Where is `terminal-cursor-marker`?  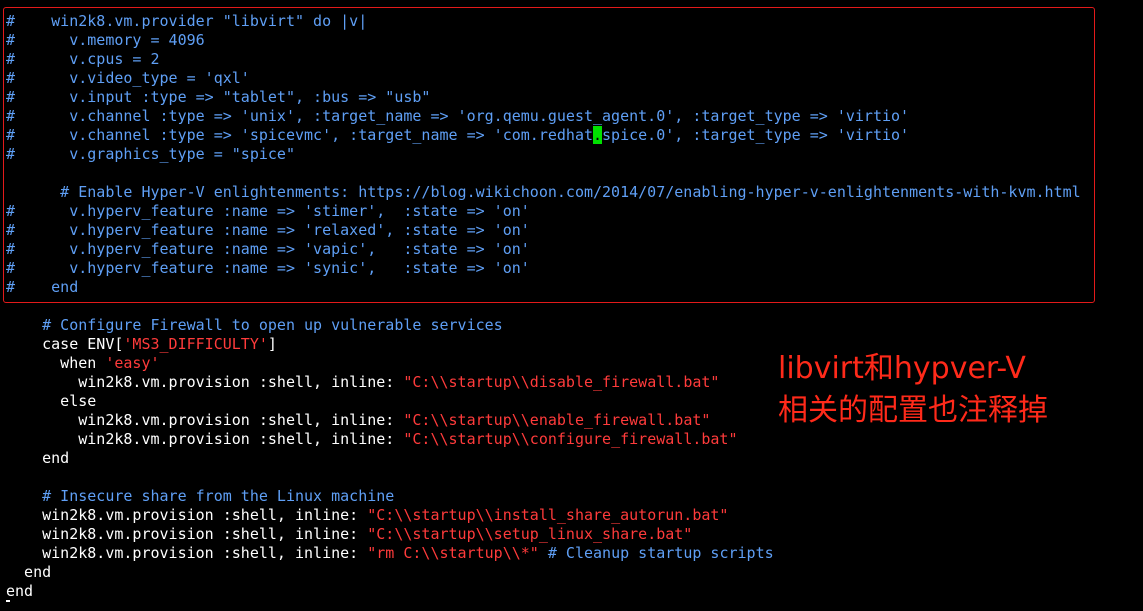 terminal-cursor-marker is located at coordinates (8, 601).